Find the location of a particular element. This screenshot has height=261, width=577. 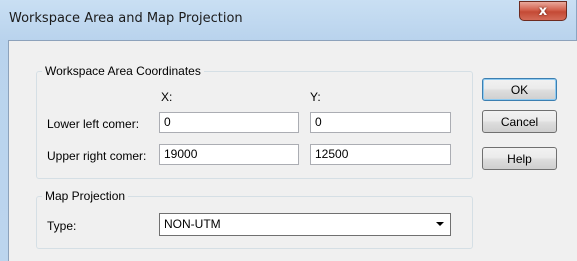

map-projection-legend: Map Projection is located at coordinates (85, 196).